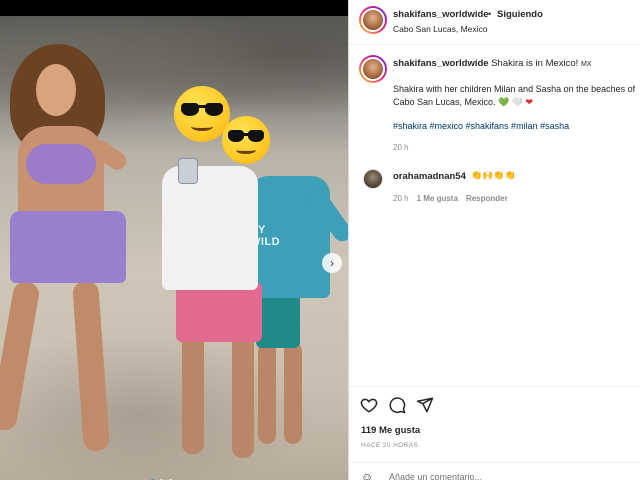  Describe the element at coordinates (493, 175) in the screenshot. I see `comment-text: 👏🙌👏👏` at that location.